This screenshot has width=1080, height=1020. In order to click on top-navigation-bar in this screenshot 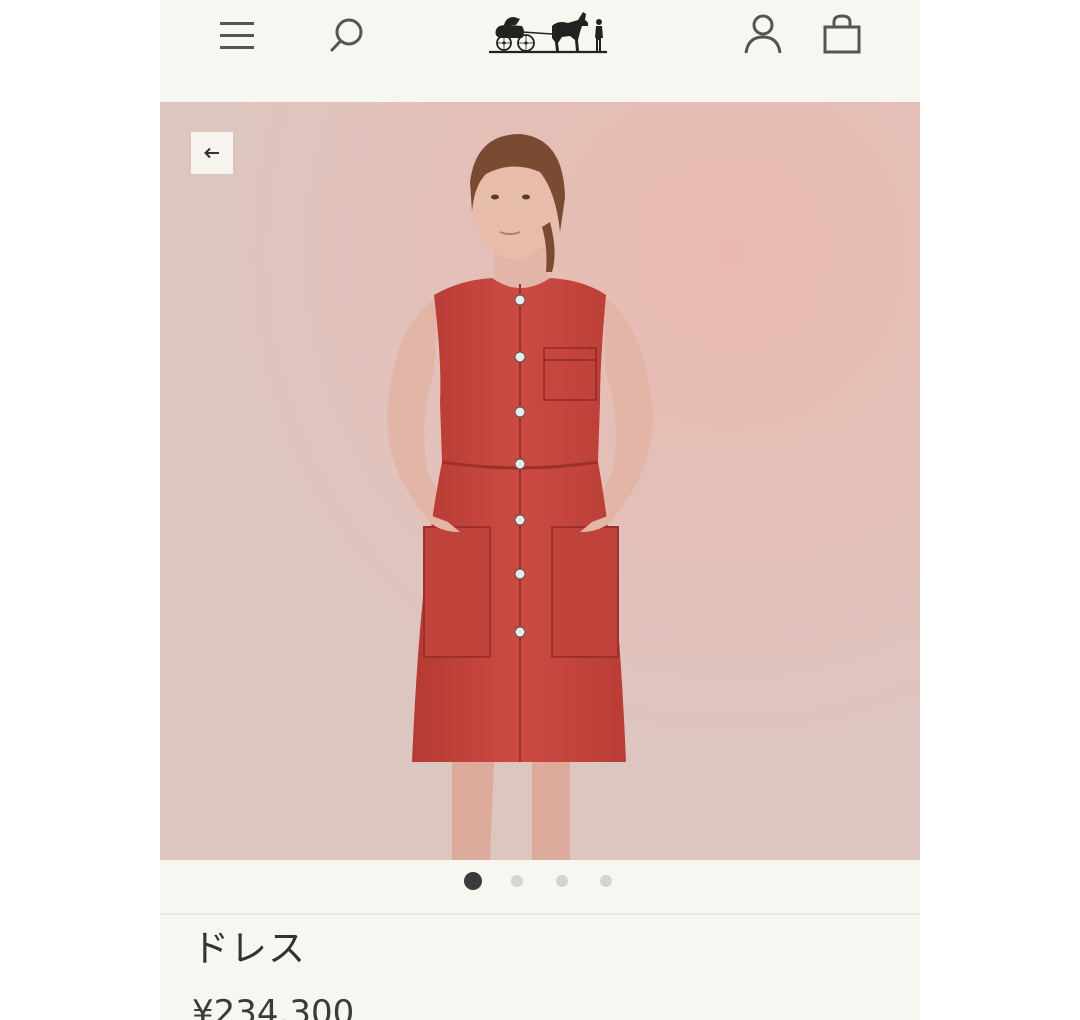, I will do `click(540, 51)`.